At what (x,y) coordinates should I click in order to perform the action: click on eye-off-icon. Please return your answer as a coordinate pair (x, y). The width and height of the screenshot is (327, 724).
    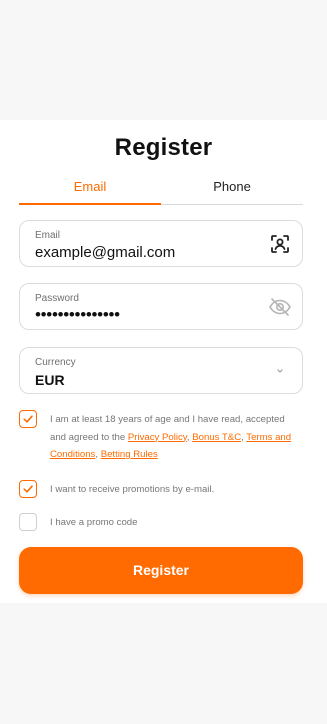
    Looking at the image, I should click on (280, 307).